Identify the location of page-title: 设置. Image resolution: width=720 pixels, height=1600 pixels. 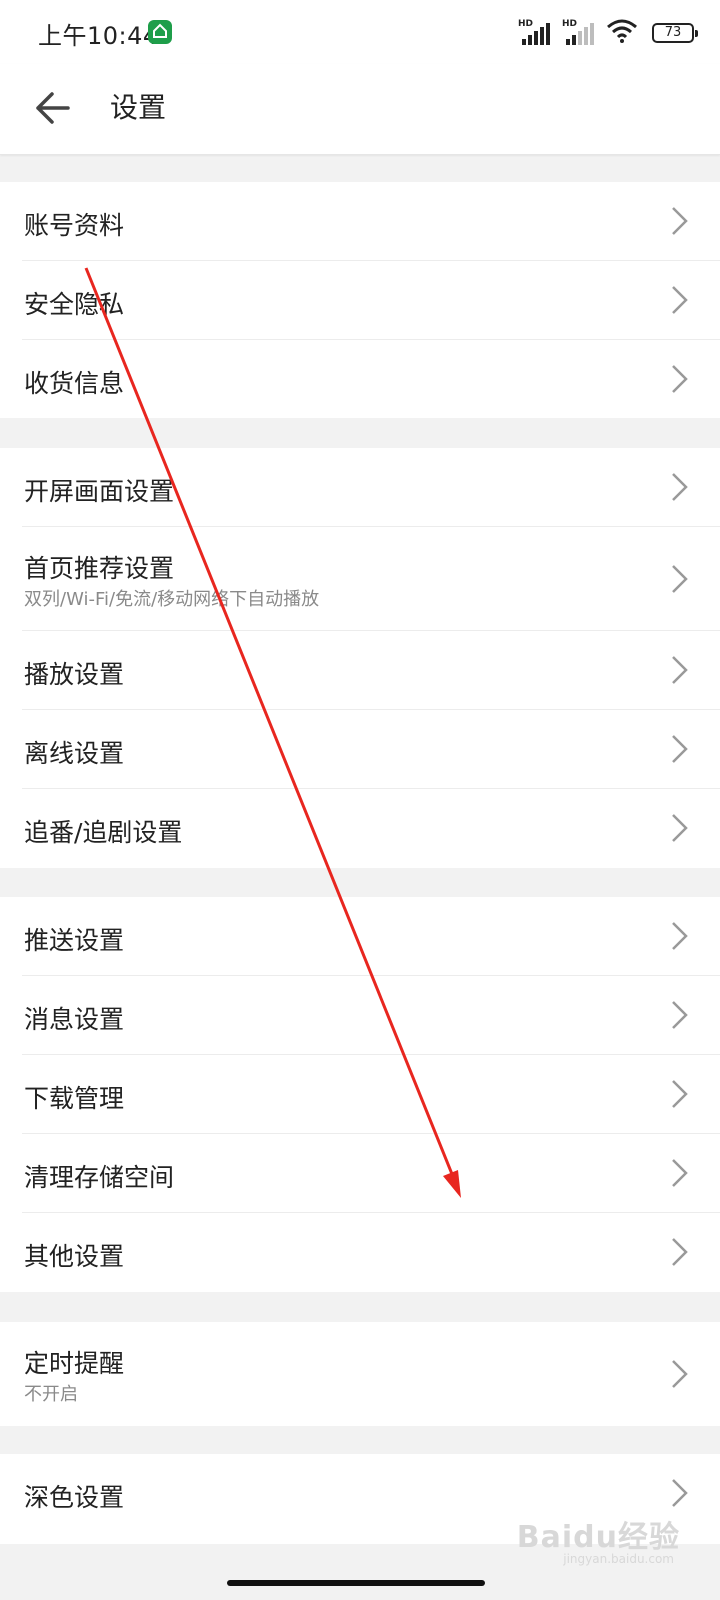
(138, 107).